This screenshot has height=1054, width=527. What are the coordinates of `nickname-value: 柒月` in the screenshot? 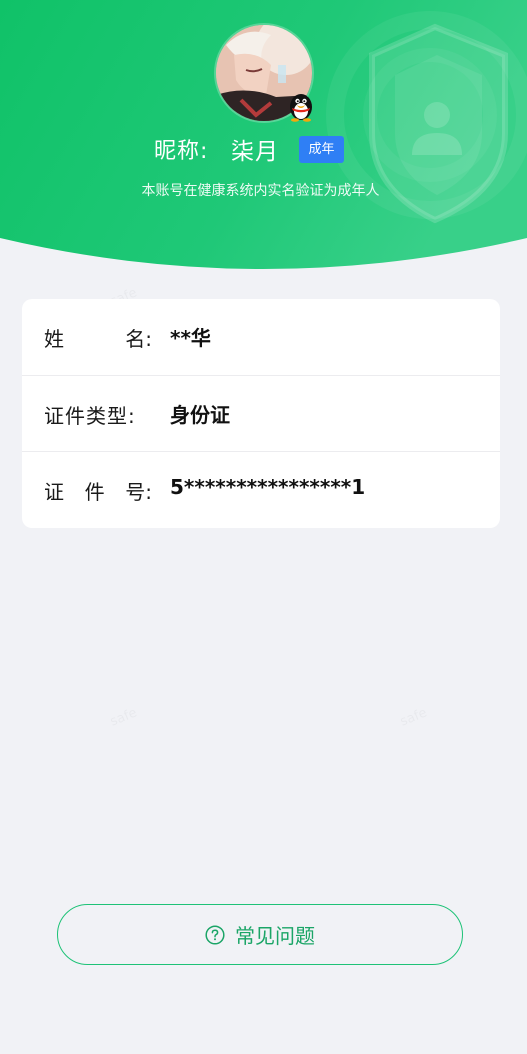 It's located at (255, 152).